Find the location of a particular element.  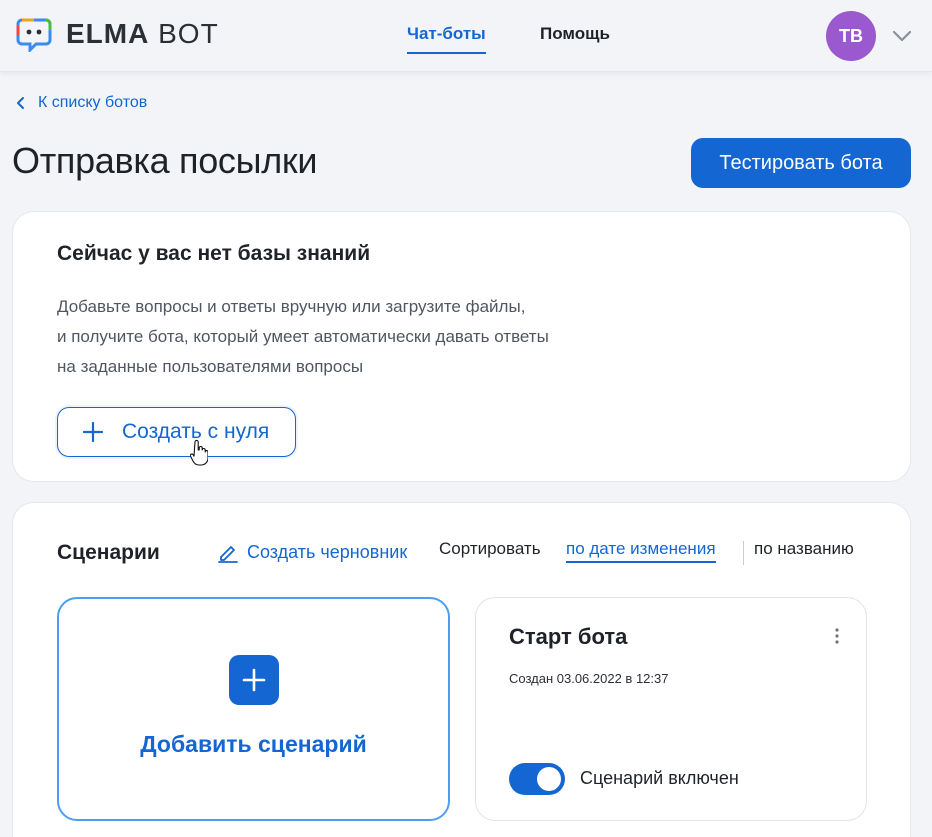

logo: ELMA BOT is located at coordinates (117, 34).